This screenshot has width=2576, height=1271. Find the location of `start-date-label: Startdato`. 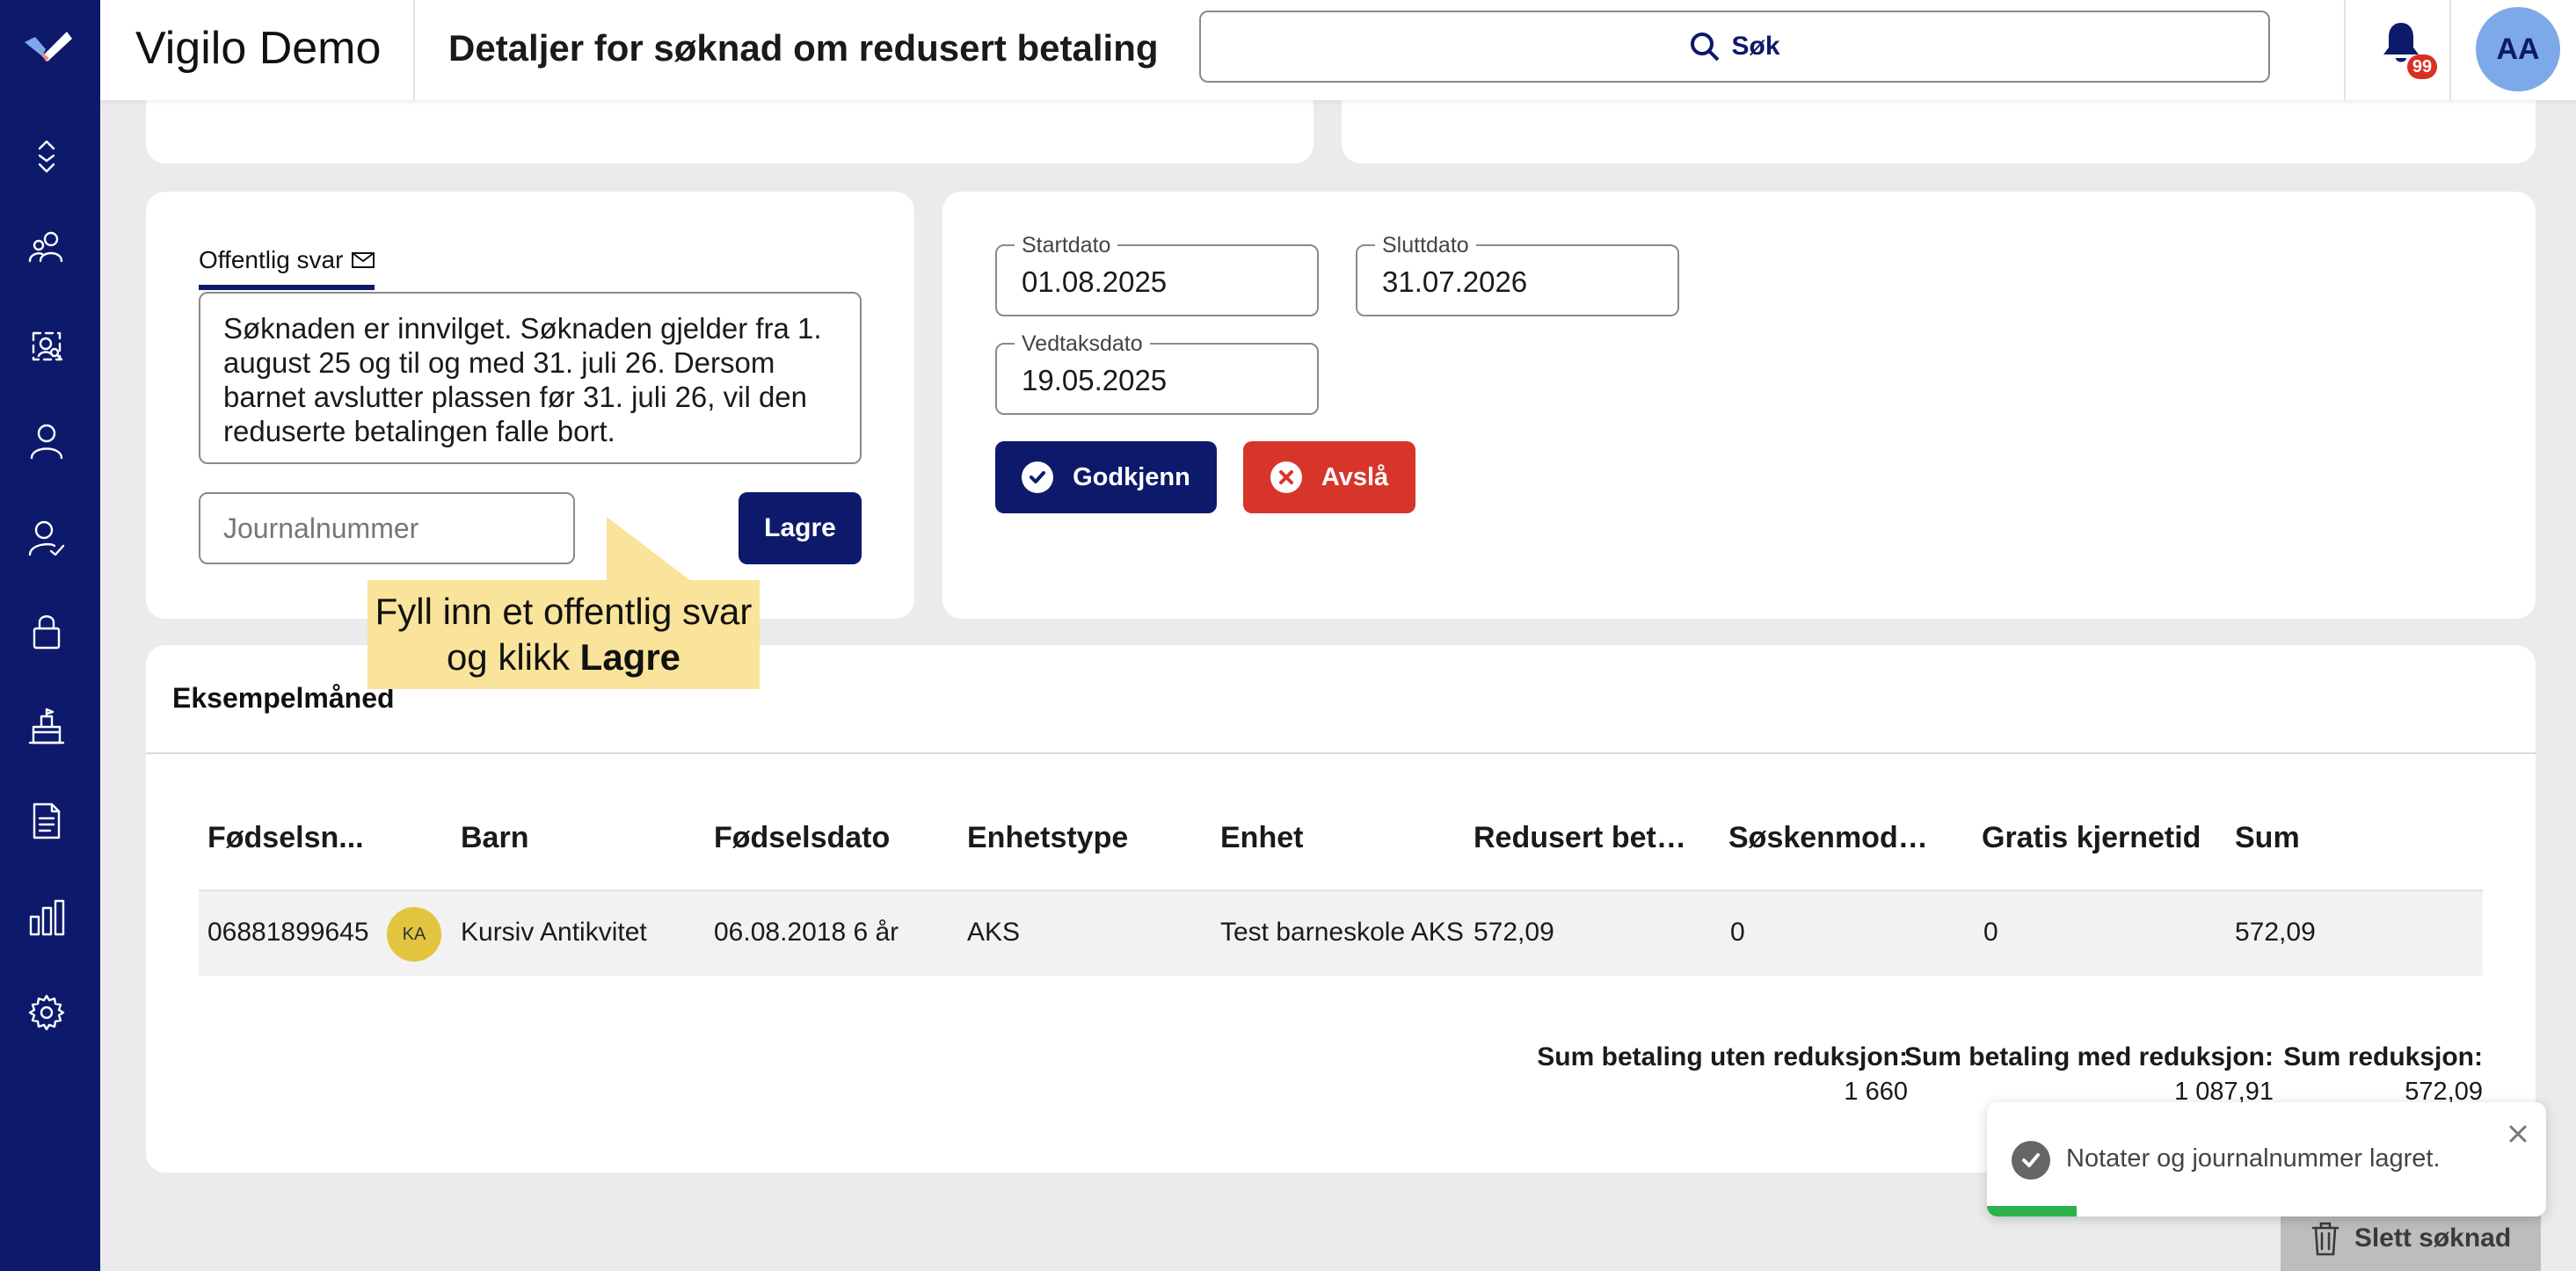

start-date-label: Startdato is located at coordinates (1066, 245).